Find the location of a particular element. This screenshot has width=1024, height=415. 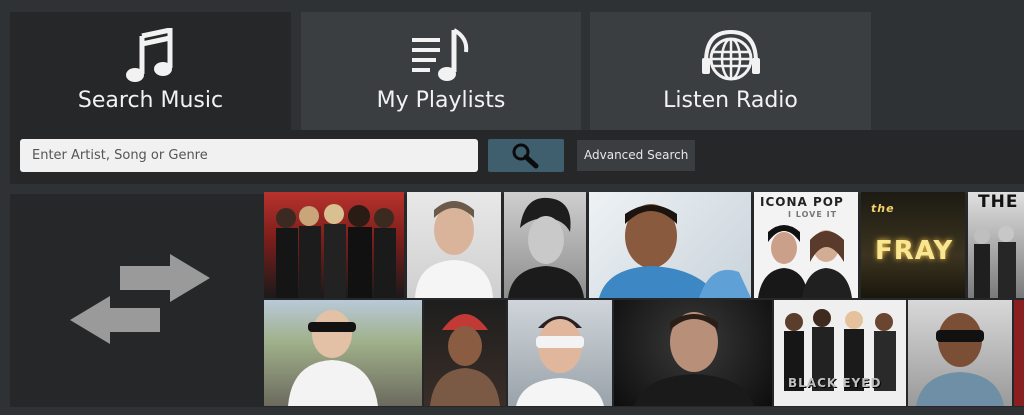

tile-title: FRAY is located at coordinates (914, 251).